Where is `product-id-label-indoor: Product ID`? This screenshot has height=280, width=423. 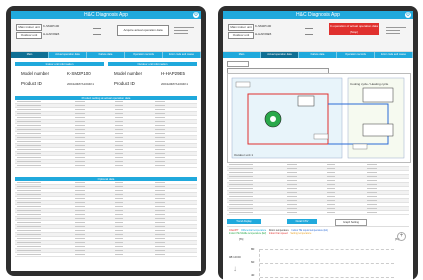 product-id-label-indoor: Product ID is located at coordinates (31, 83).